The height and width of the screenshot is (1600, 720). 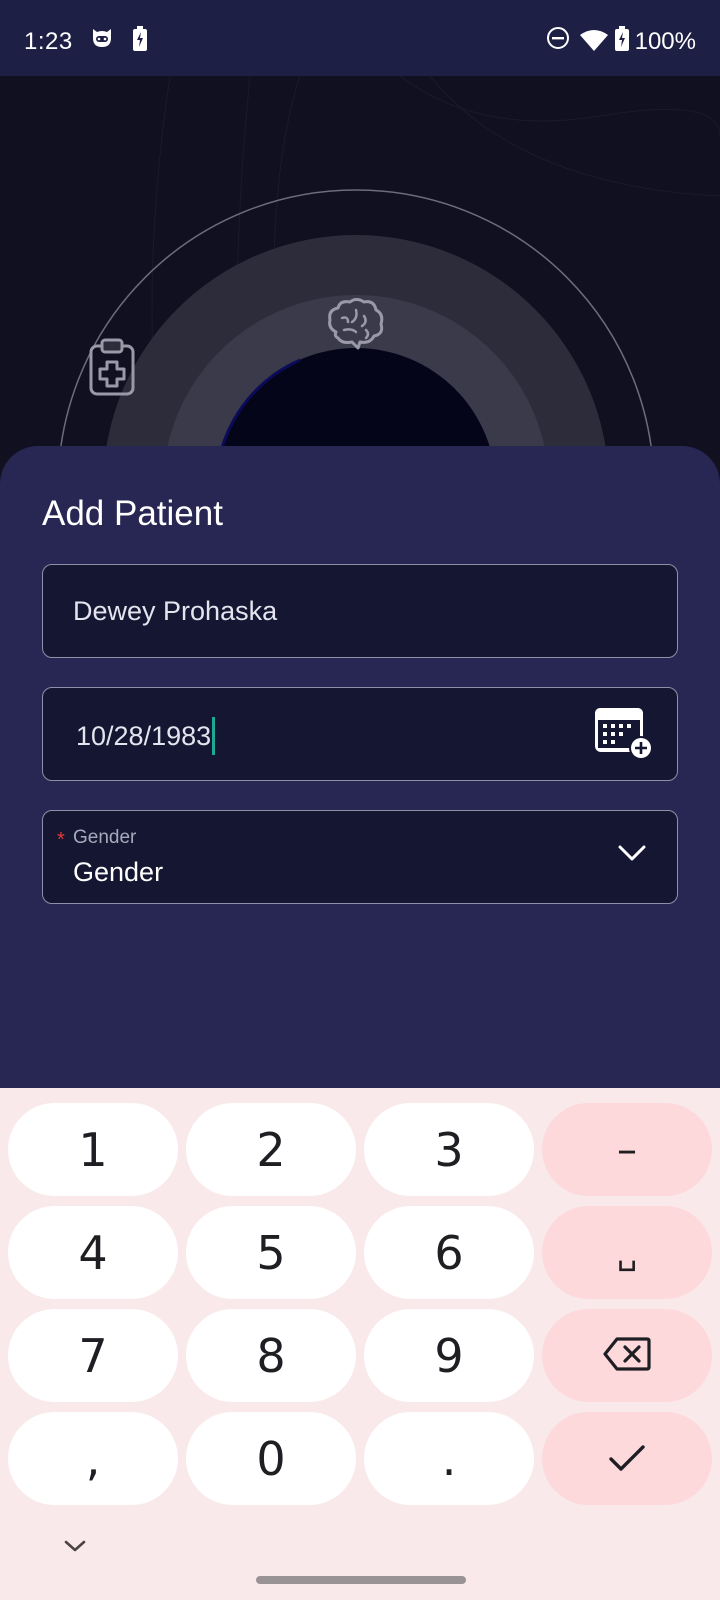 I want to click on status-bar: 1:23 100%, so click(x=360, y=38).